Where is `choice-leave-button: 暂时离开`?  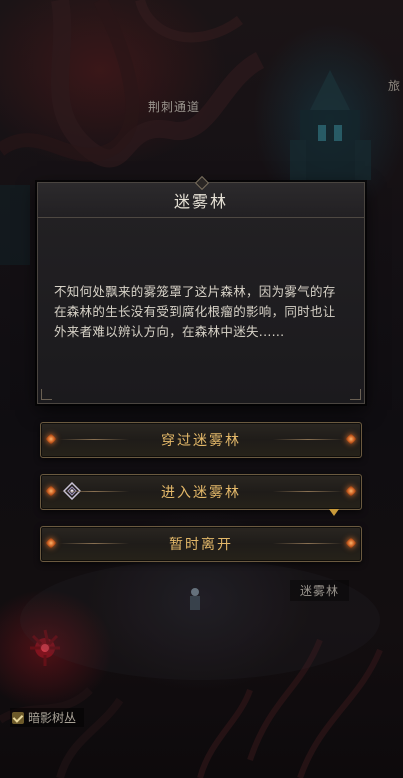 choice-leave-button: 暂时离开 is located at coordinates (201, 544).